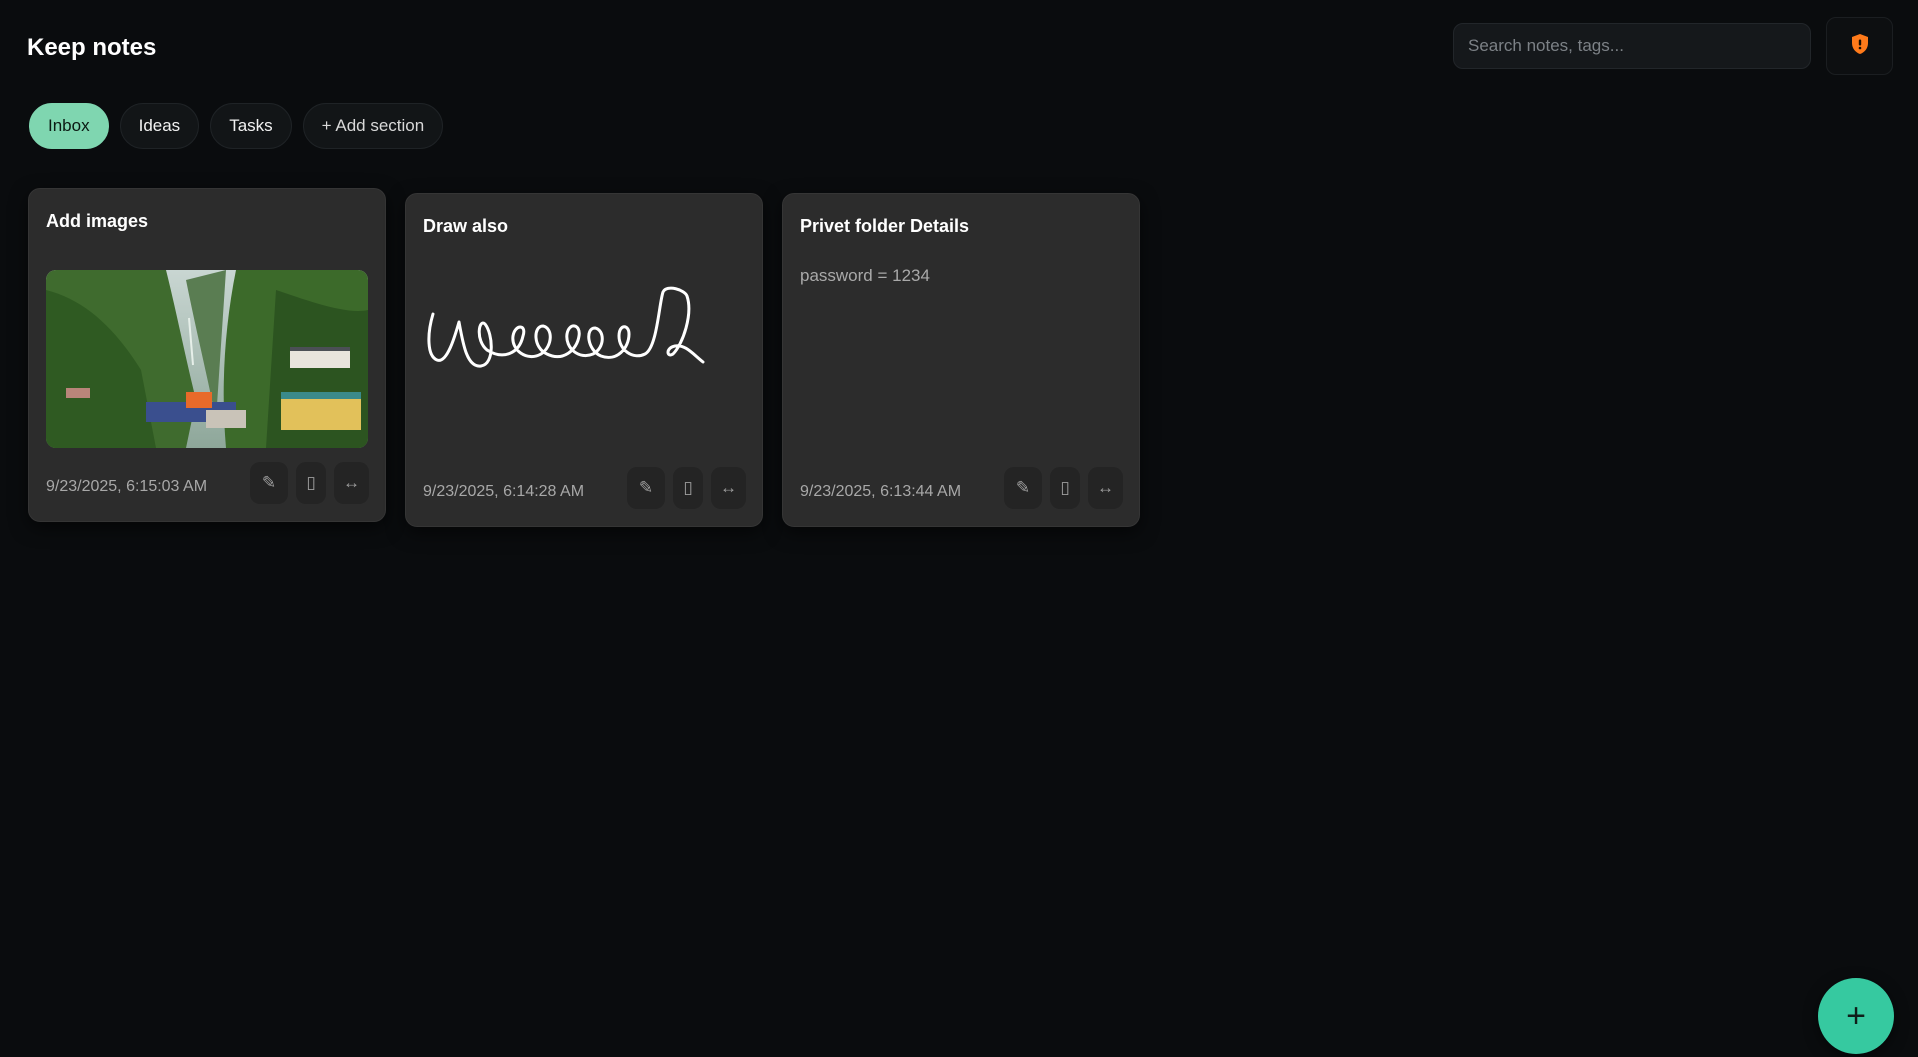  I want to click on note-body: password = 1234, so click(865, 275).